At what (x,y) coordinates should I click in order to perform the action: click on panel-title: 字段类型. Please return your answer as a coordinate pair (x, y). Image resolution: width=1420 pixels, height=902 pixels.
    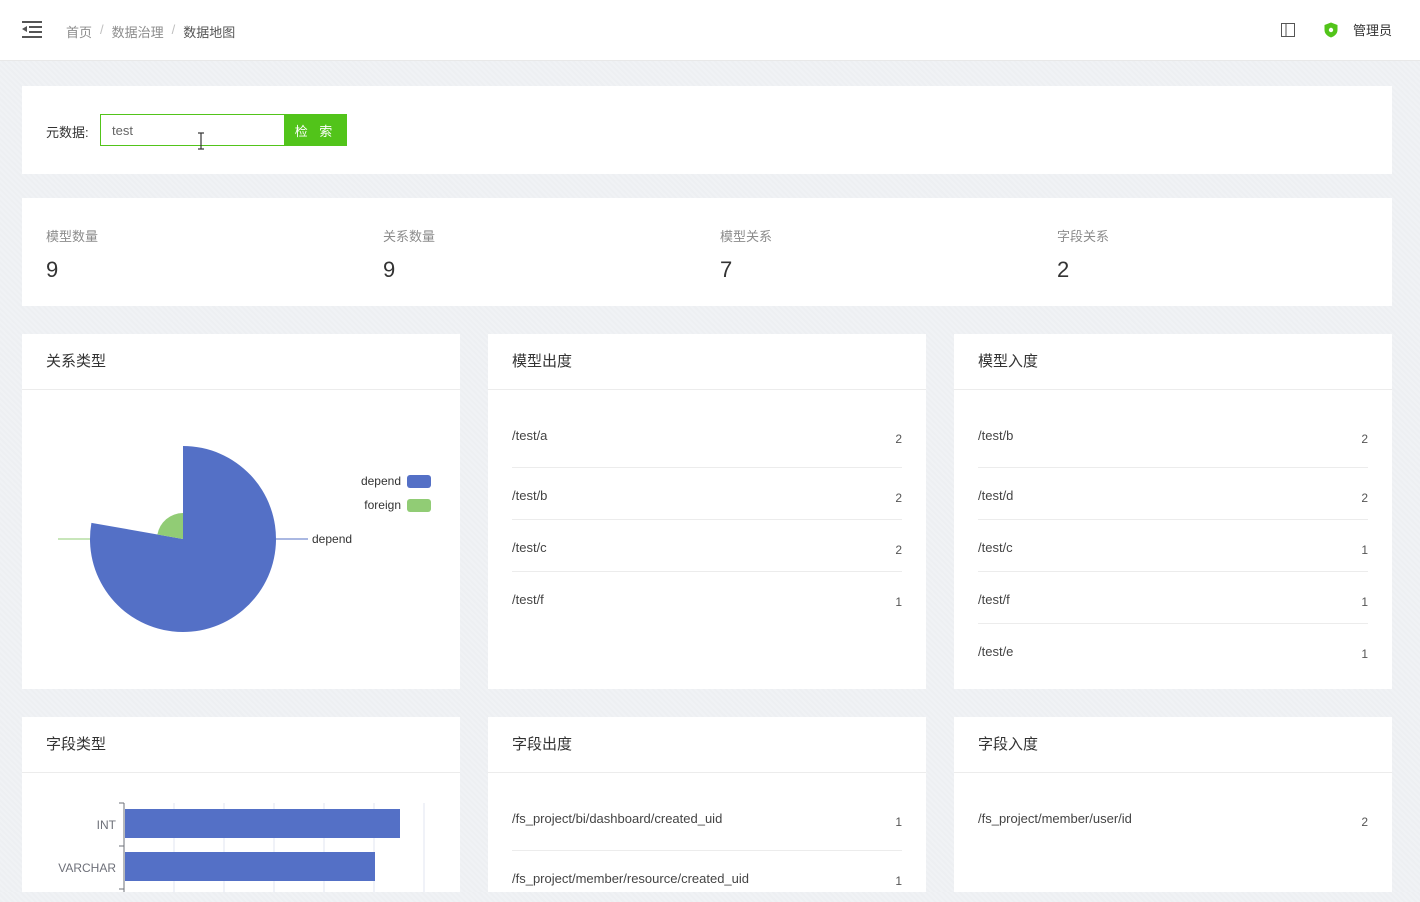
    Looking at the image, I should click on (241, 745).